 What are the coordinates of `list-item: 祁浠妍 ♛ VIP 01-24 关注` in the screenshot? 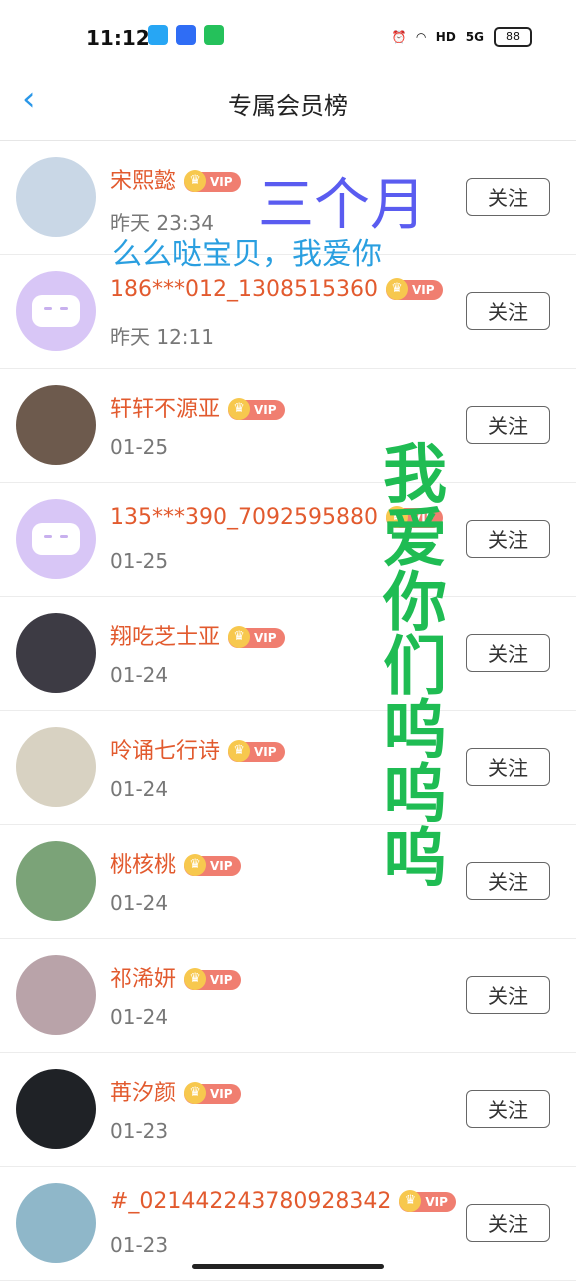 It's located at (288, 996).